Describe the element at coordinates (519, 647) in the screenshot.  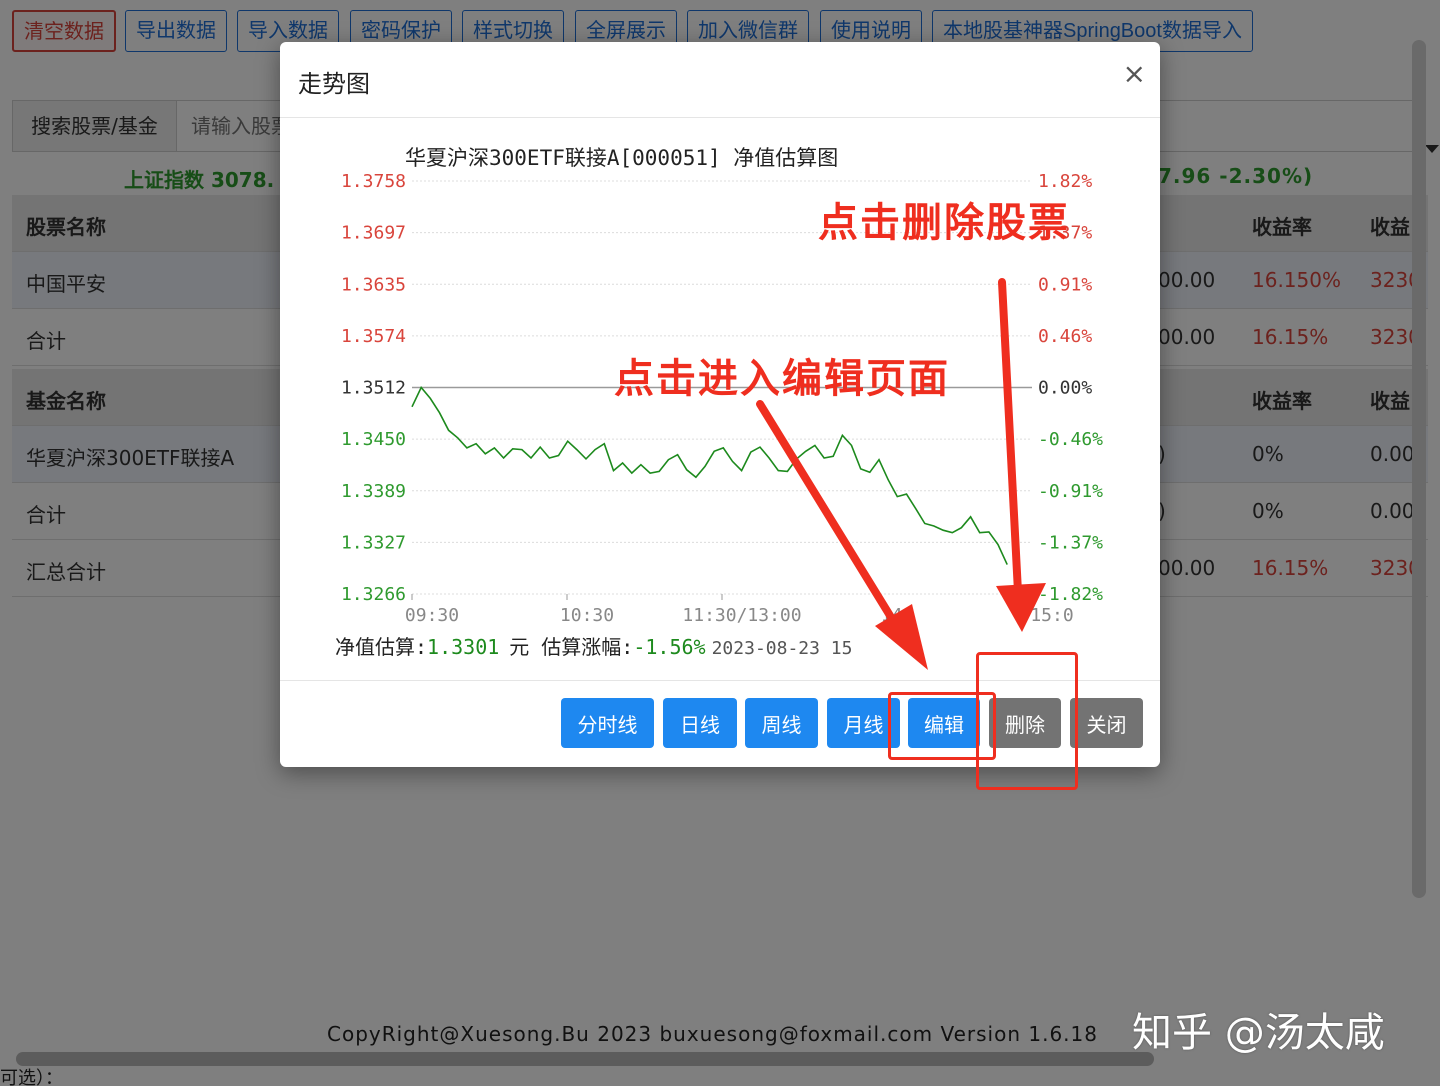
I see `nav-unit: 元` at that location.